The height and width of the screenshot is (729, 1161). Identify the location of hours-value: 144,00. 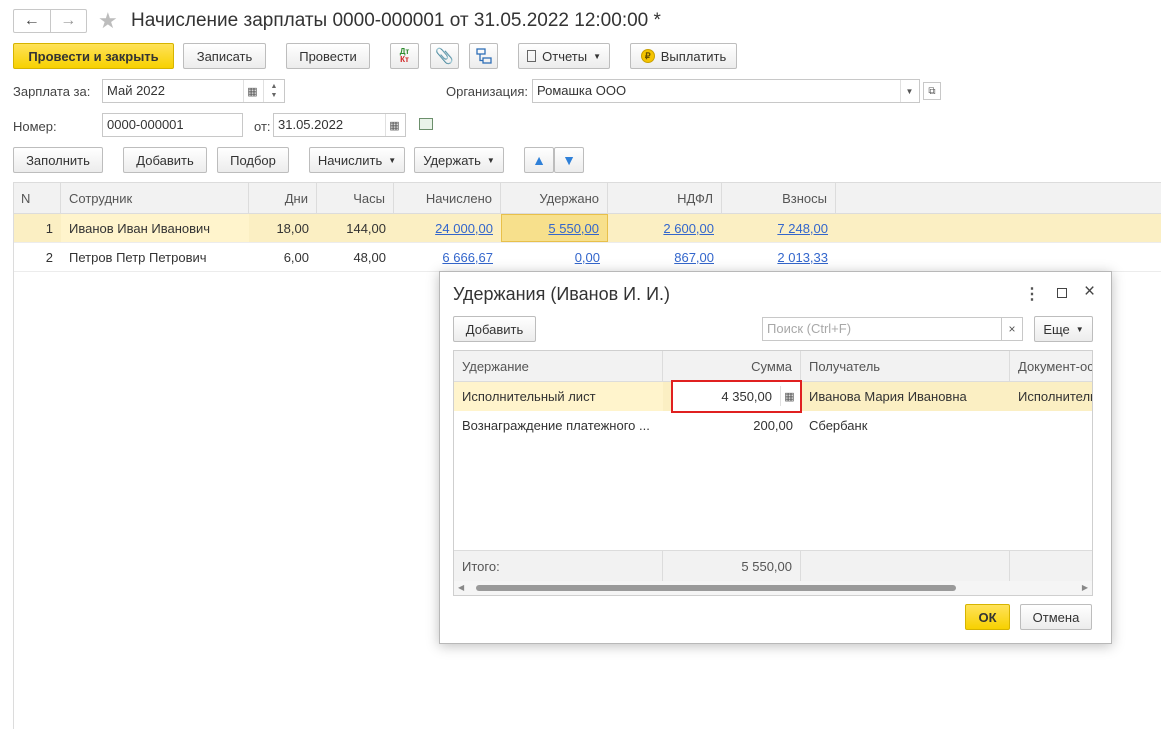
(366, 228).